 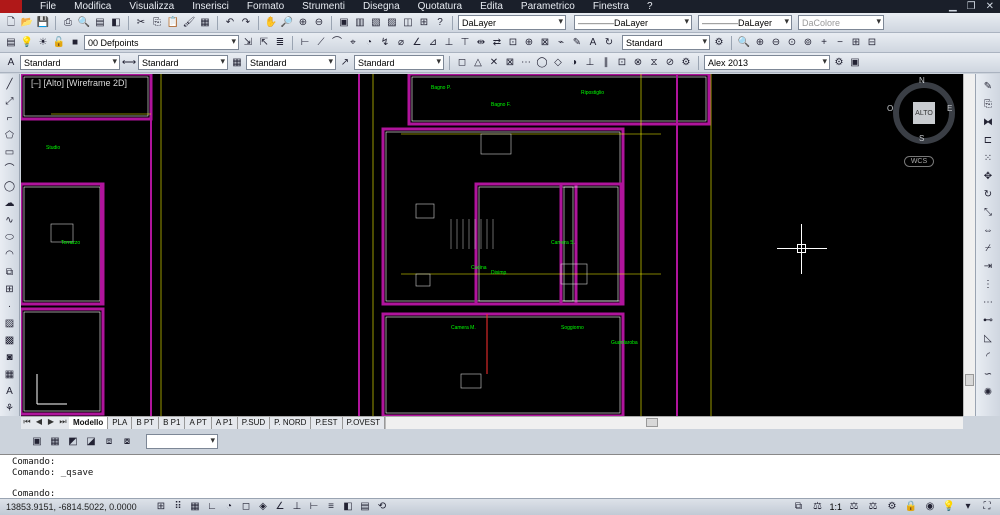 I want to click on snap-apparent-icon: ⊠, so click(x=510, y=63).